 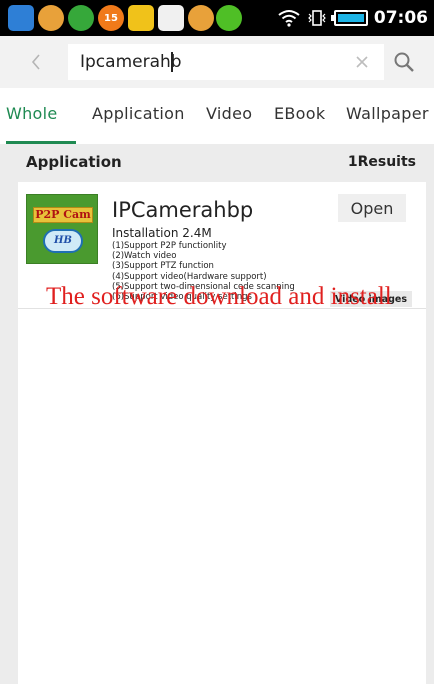 I want to click on tab-wallpaper: Wallpaper, so click(x=387, y=113).